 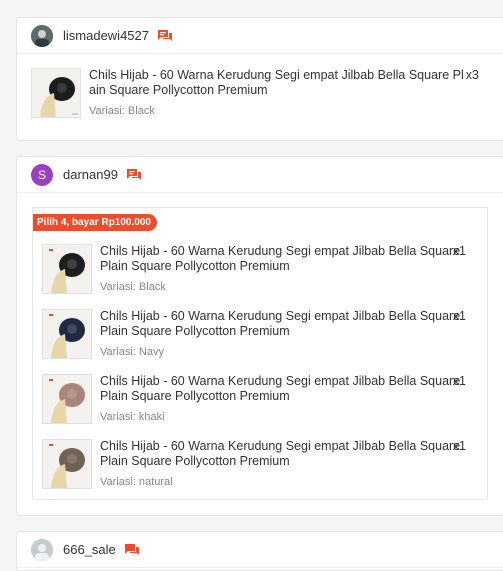 I want to click on buyer-username: lismadewi4527, so click(x=106, y=35).